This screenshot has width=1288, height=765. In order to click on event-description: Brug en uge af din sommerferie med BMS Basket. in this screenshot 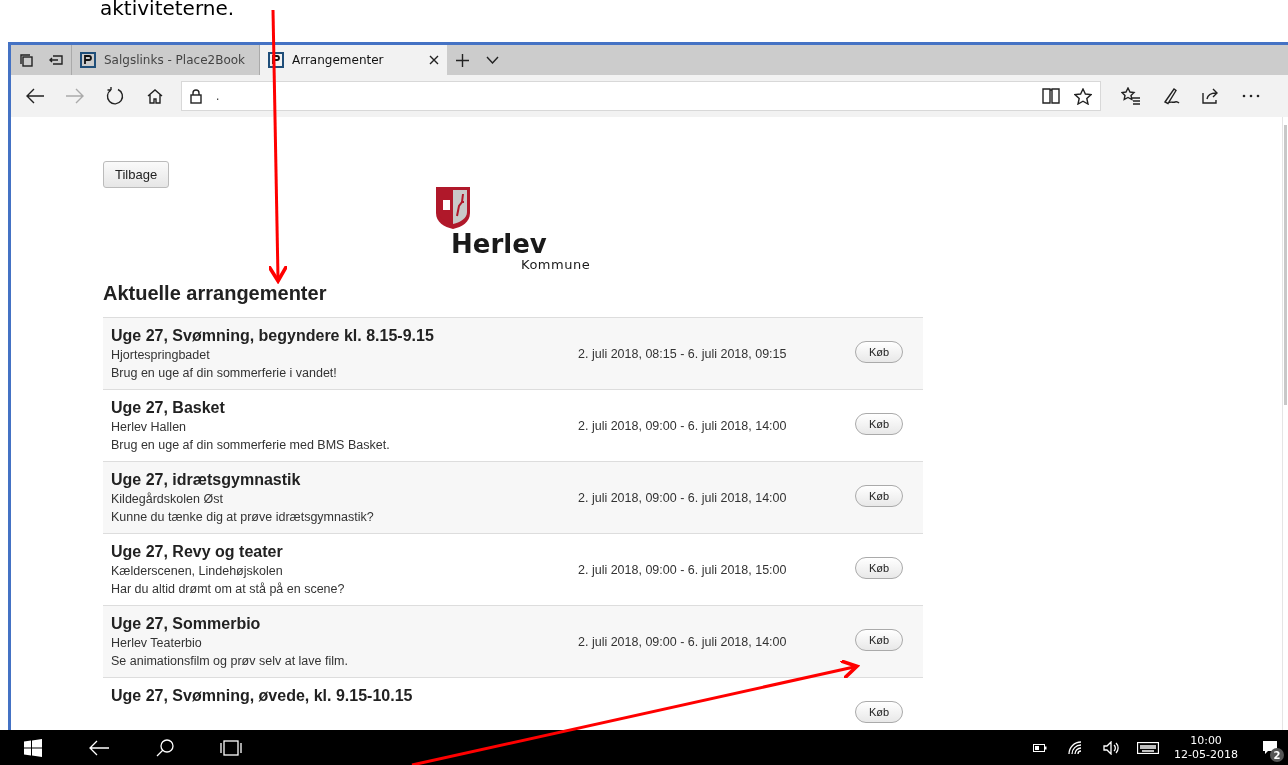, I will do `click(251, 445)`.